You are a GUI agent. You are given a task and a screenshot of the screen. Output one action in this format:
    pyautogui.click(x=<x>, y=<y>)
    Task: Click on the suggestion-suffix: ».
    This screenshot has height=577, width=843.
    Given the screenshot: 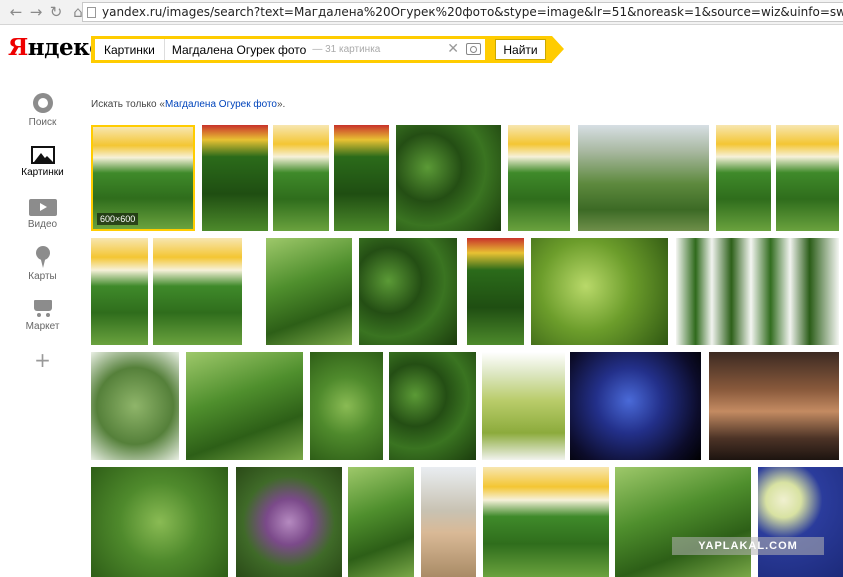 What is the action you would take?
    pyautogui.click(x=281, y=104)
    